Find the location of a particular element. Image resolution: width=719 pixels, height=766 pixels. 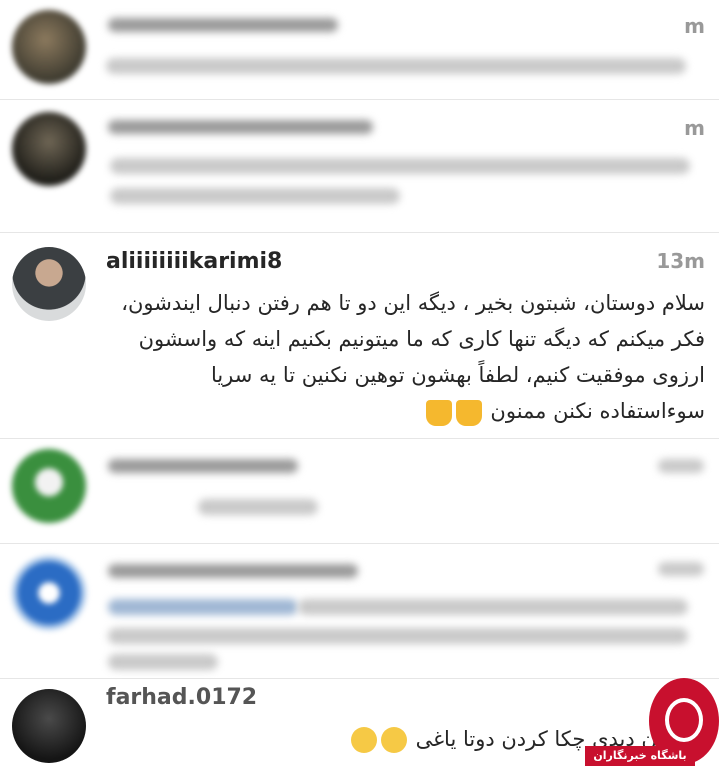

watermark-text: باشگاه خبرنگاران is located at coordinates (640, 756).